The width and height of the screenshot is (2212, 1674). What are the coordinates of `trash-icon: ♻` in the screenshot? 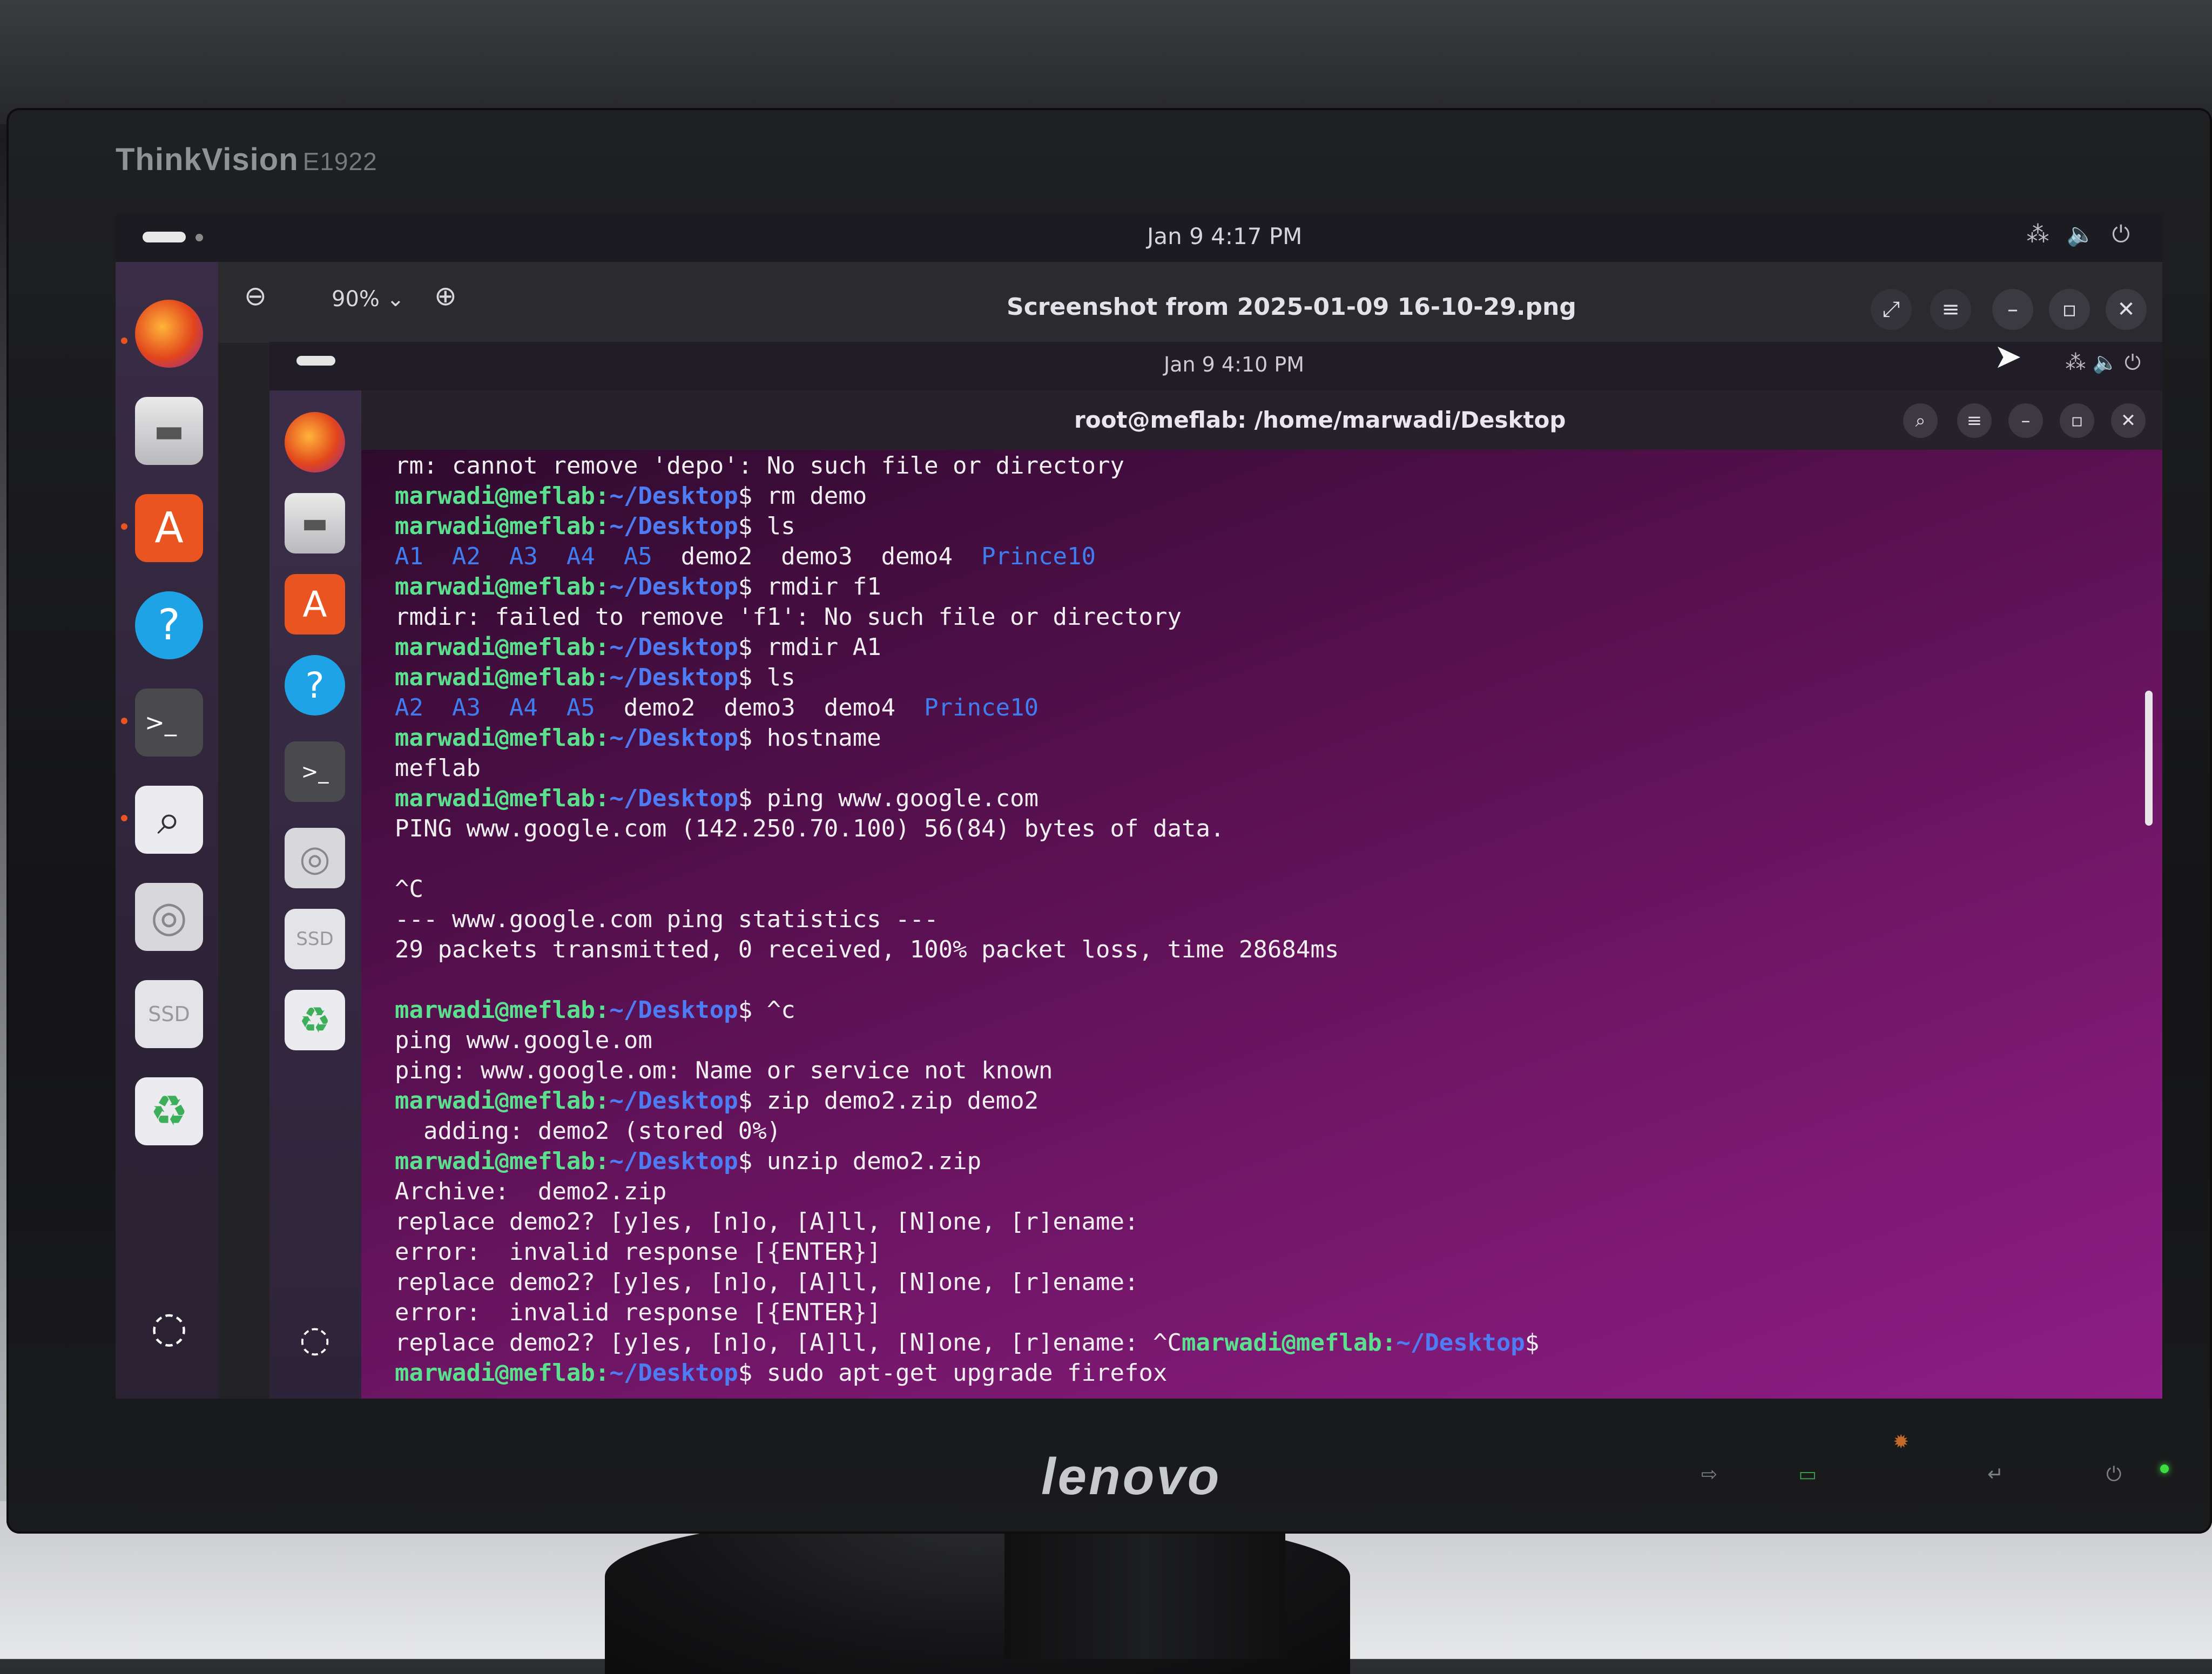 It's located at (169, 1111).